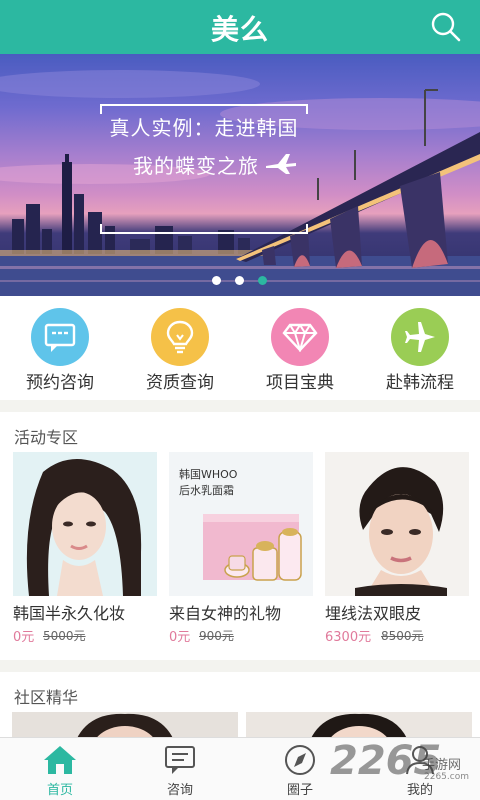  I want to click on banner-caption: 真人实例：走进韩国 我的蝶变之旅, so click(204, 170).